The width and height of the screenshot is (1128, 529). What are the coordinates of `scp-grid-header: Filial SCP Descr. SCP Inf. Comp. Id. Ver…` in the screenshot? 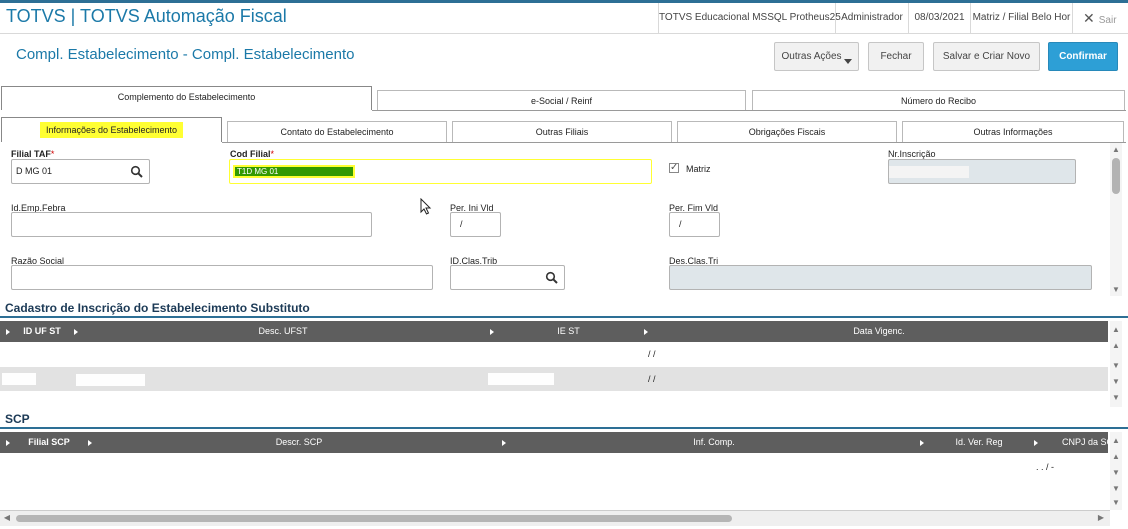 It's located at (554, 442).